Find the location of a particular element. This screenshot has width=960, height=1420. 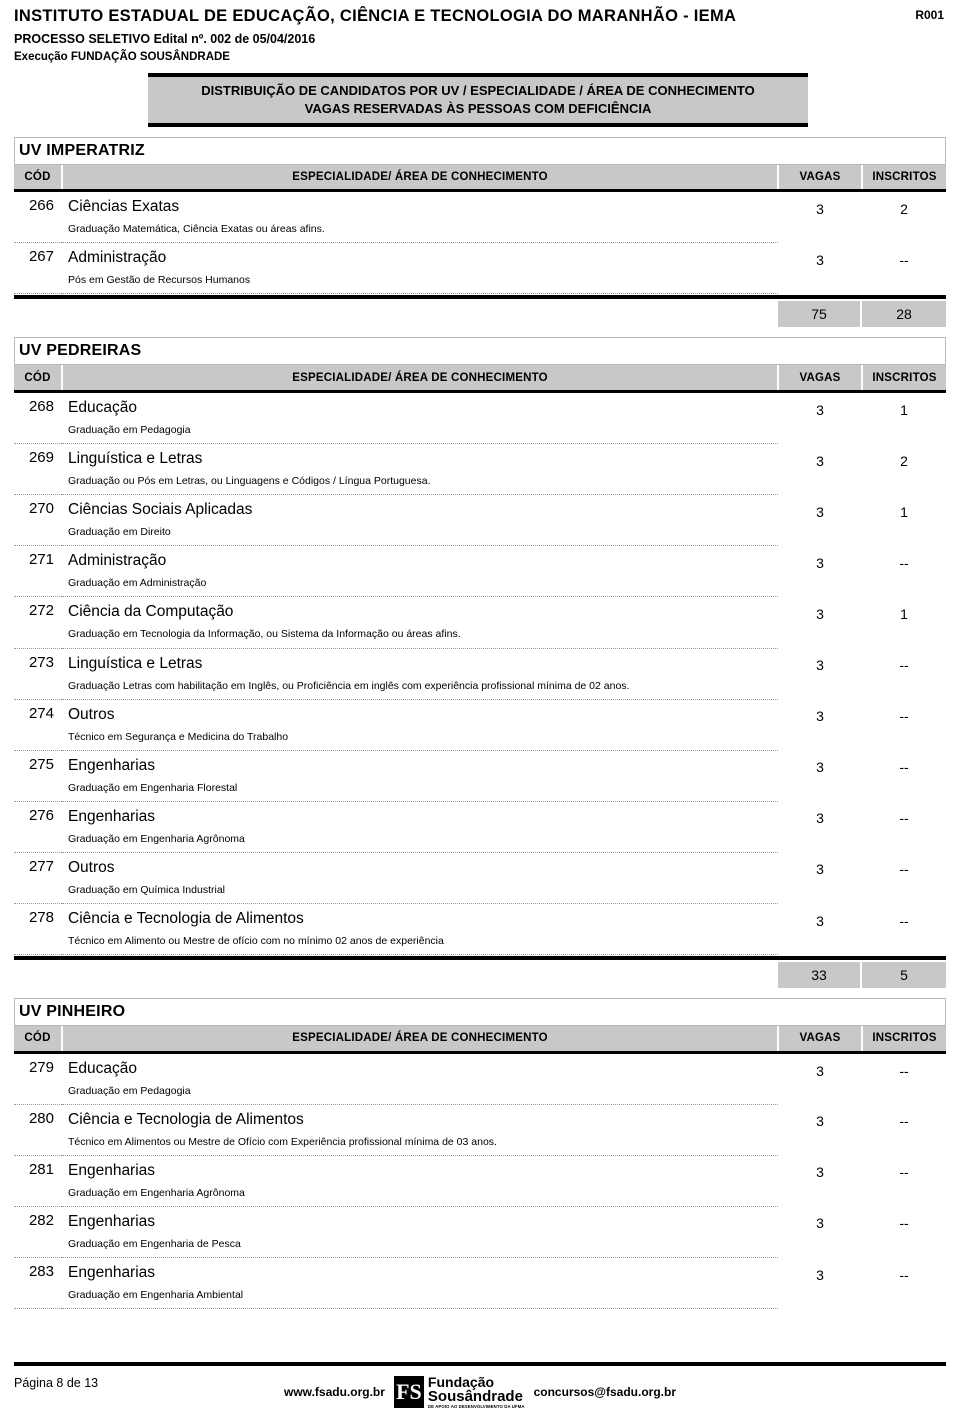

cell-code: 281 is located at coordinates (41, 1169).